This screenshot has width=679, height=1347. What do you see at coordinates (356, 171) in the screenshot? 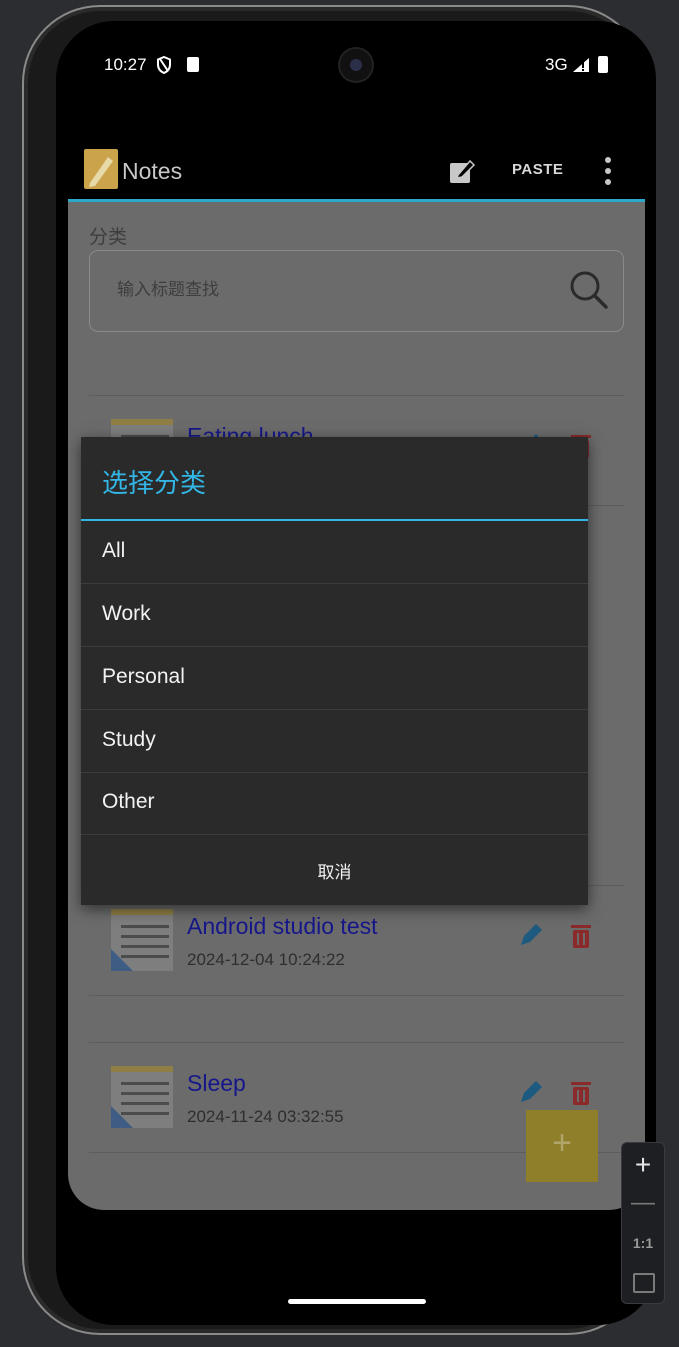
I see `app-bar: Notes PASTE` at bounding box center [356, 171].